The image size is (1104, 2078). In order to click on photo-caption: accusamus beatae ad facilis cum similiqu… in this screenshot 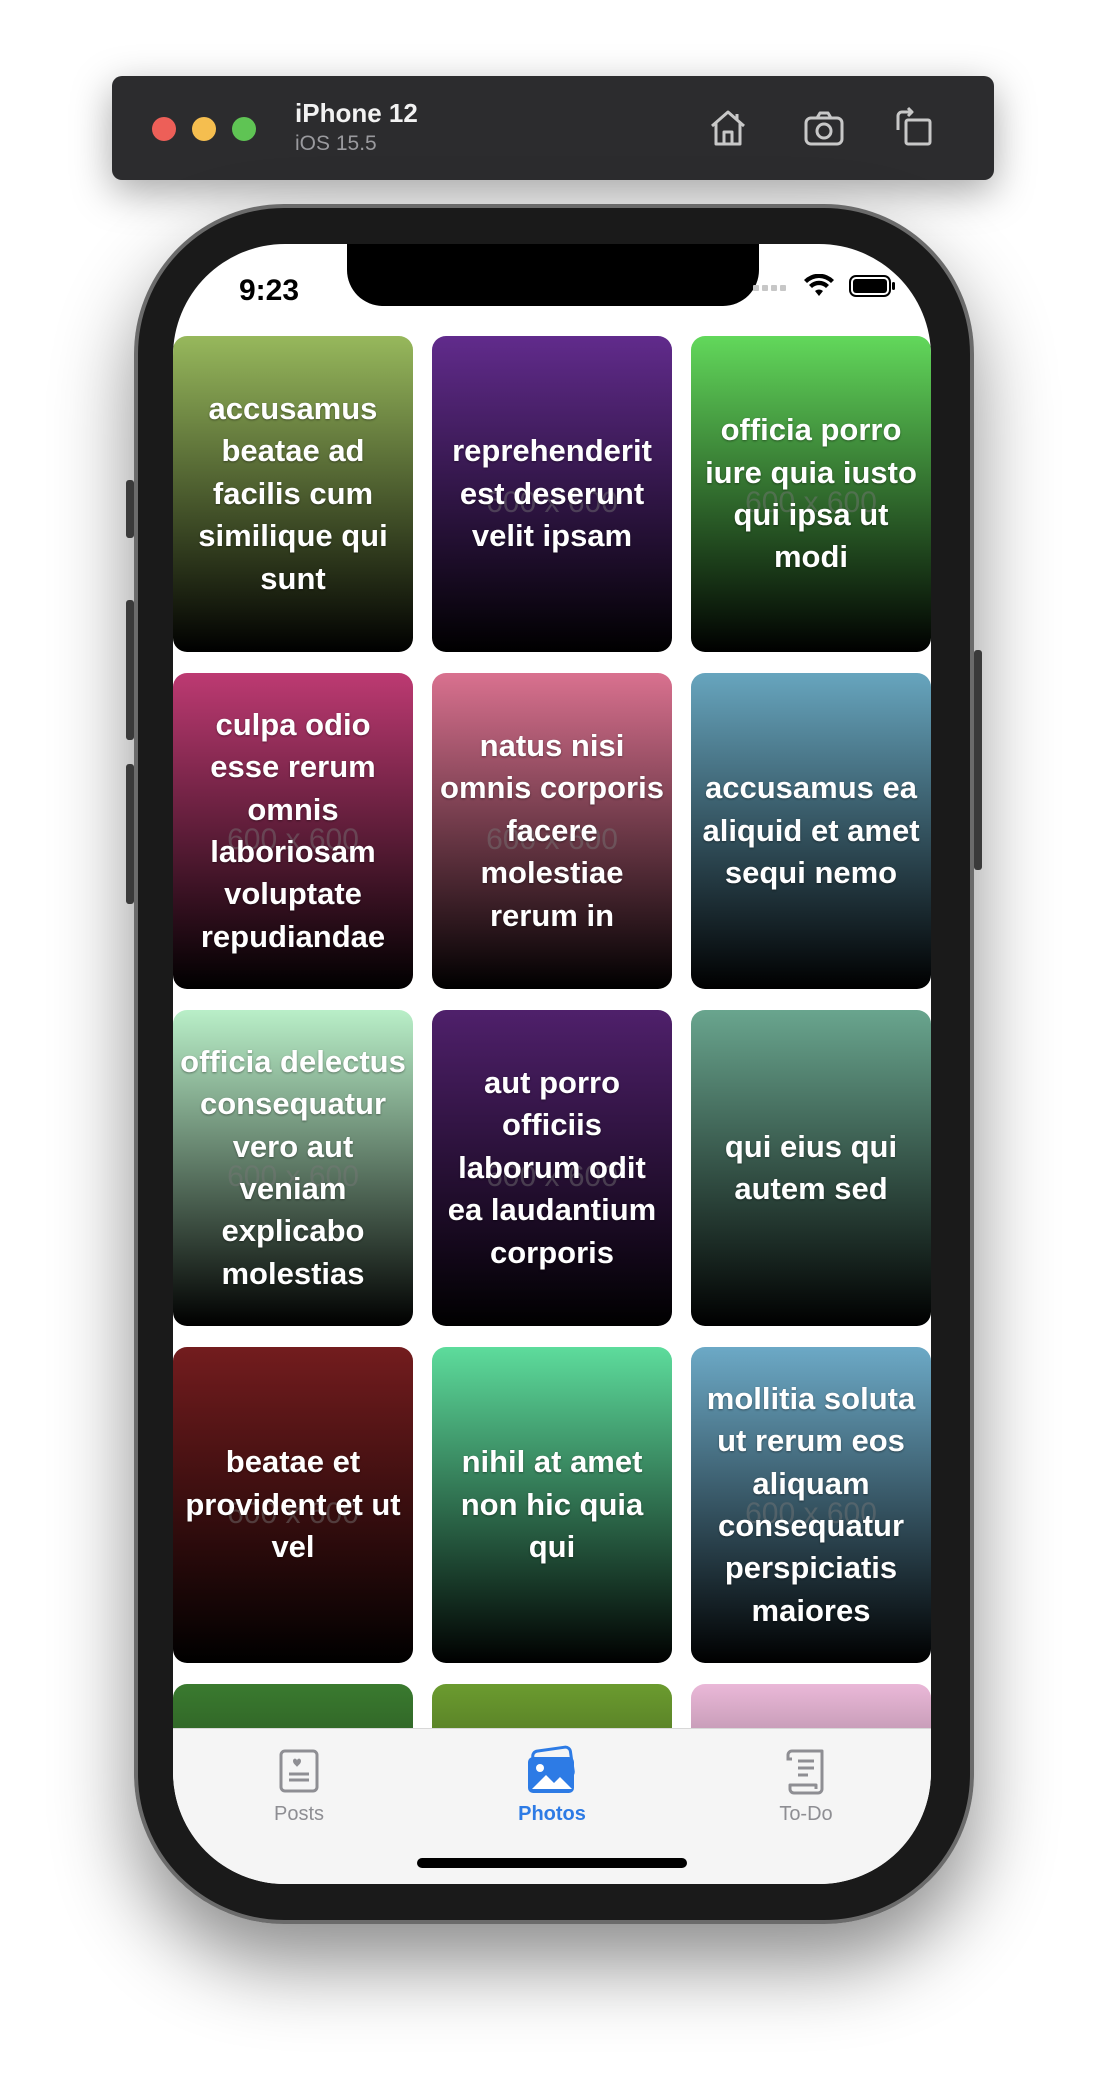, I will do `click(293, 493)`.